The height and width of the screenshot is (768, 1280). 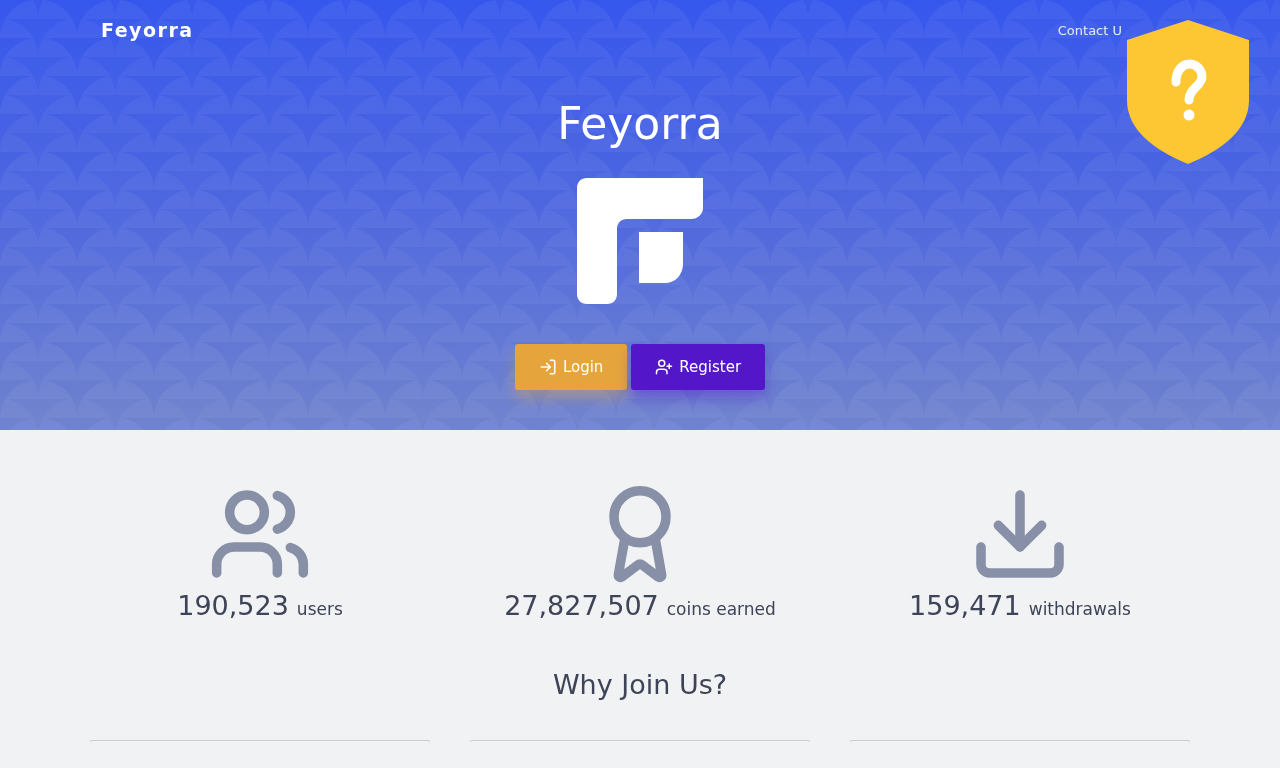 I want to click on register-button: Register, so click(x=698, y=367).